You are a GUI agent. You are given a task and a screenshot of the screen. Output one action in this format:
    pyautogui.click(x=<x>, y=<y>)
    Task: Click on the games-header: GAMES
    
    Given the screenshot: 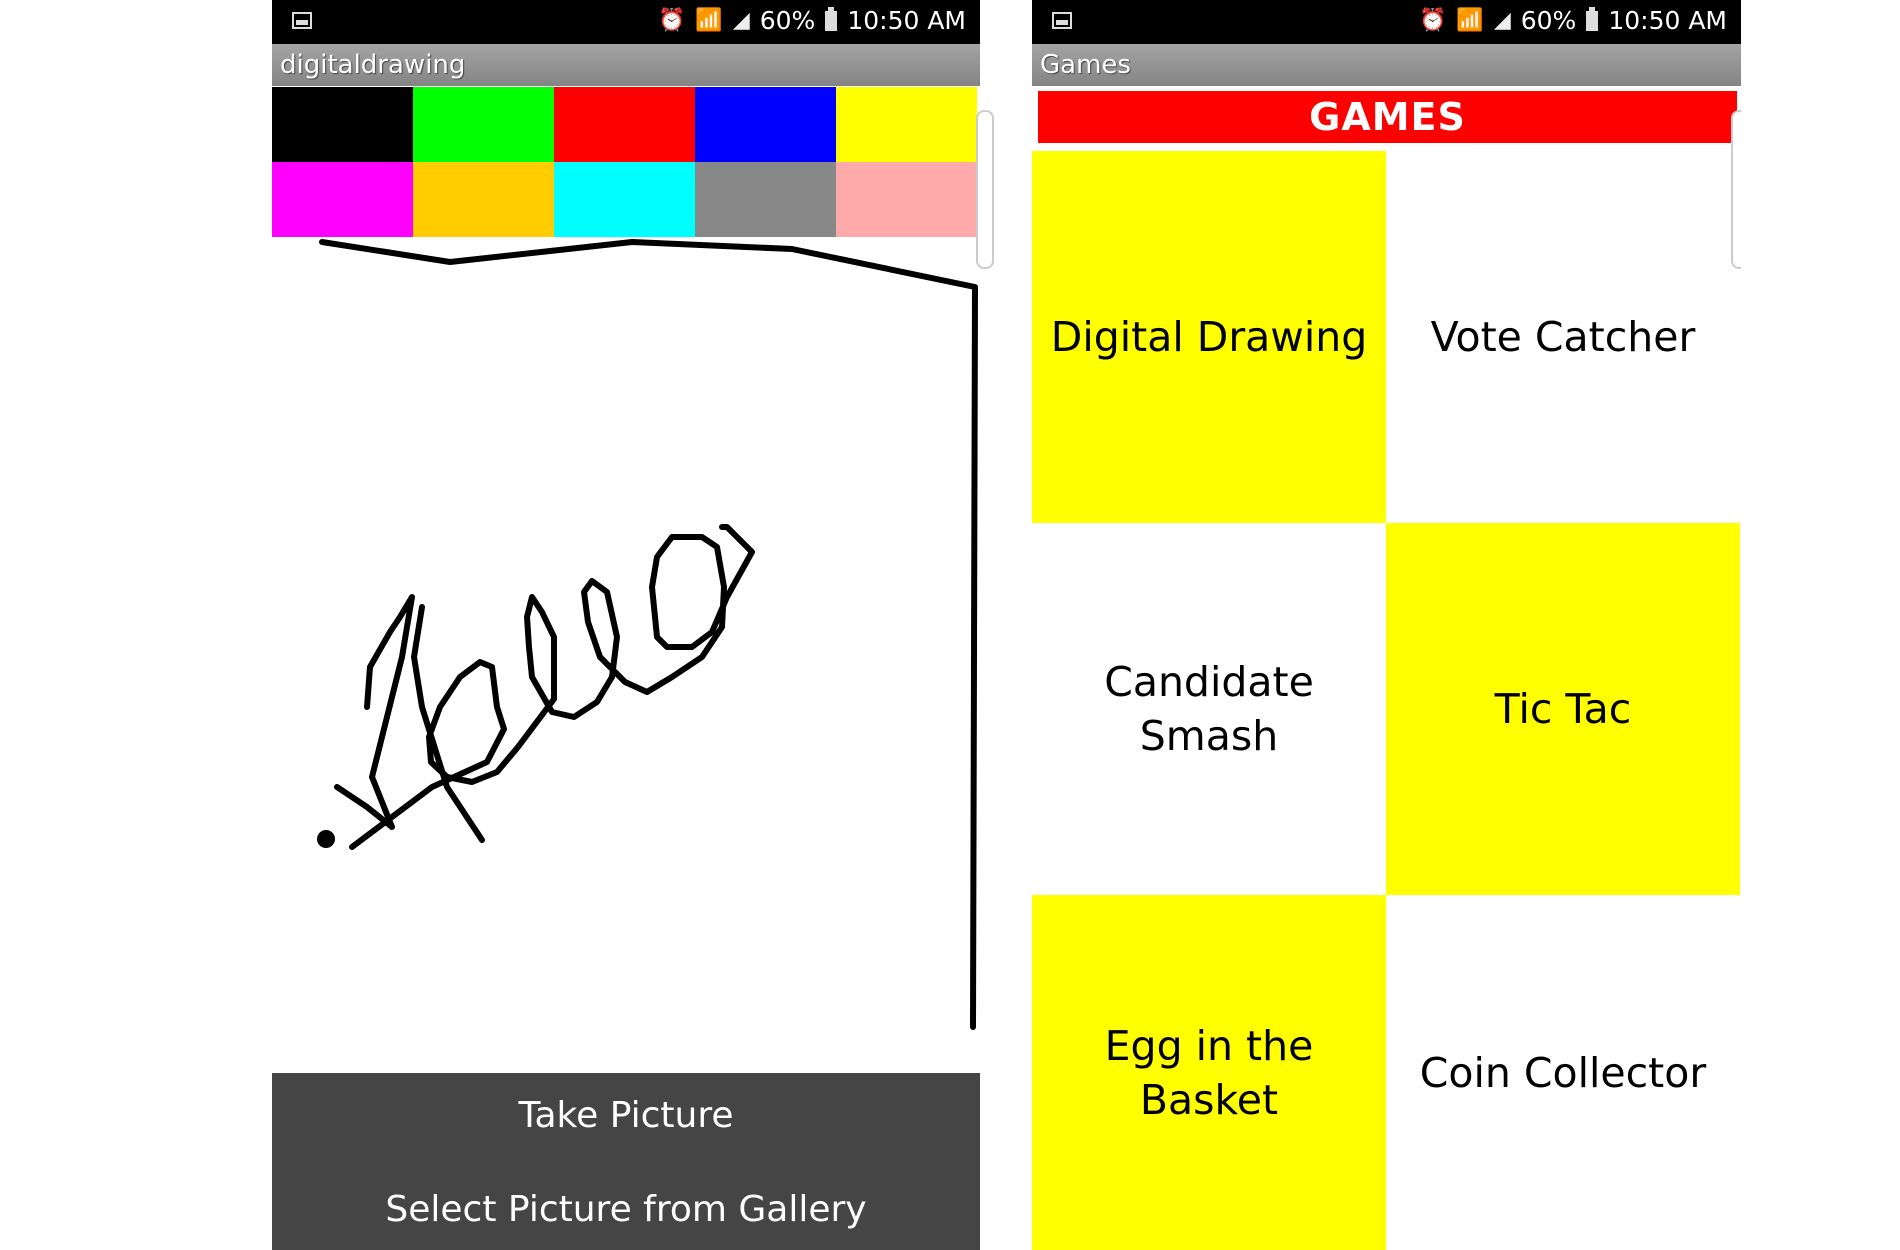 What is the action you would take?
    pyautogui.click(x=1387, y=117)
    